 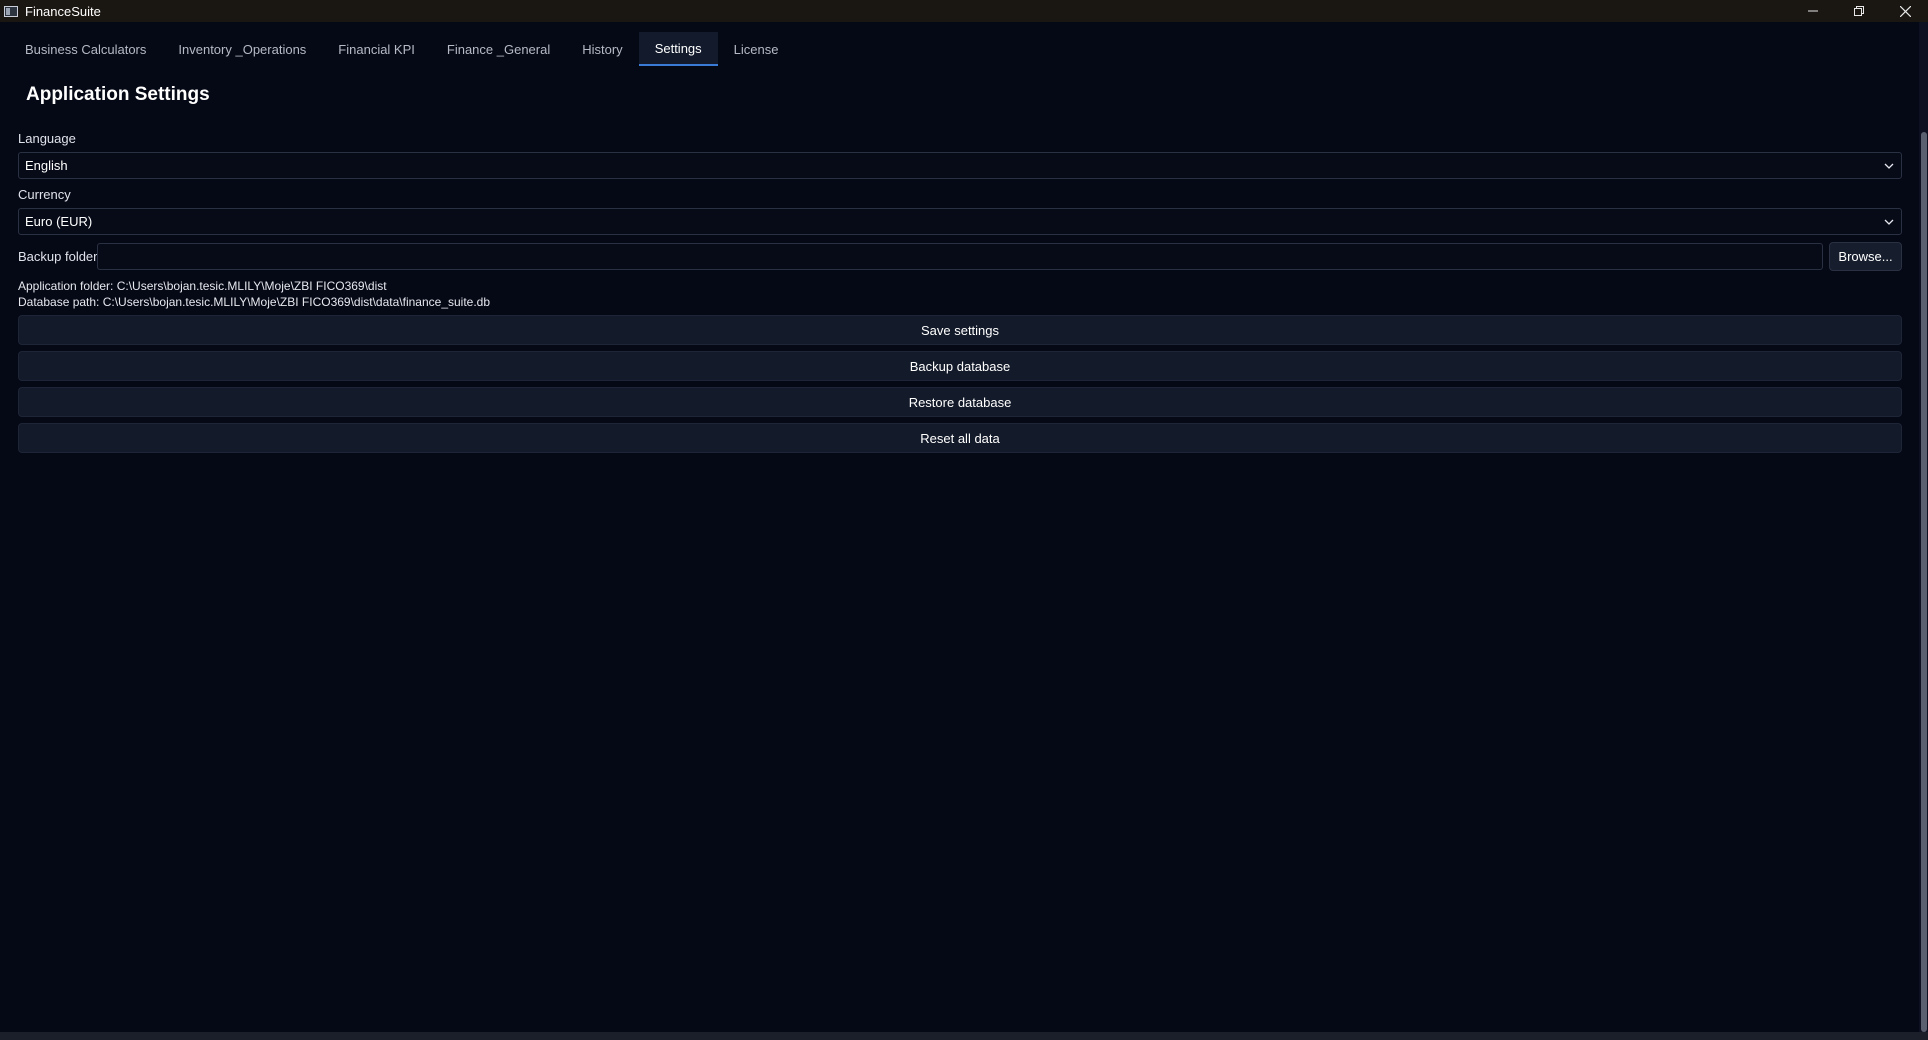 I want to click on close-icon, so click(x=1905, y=11).